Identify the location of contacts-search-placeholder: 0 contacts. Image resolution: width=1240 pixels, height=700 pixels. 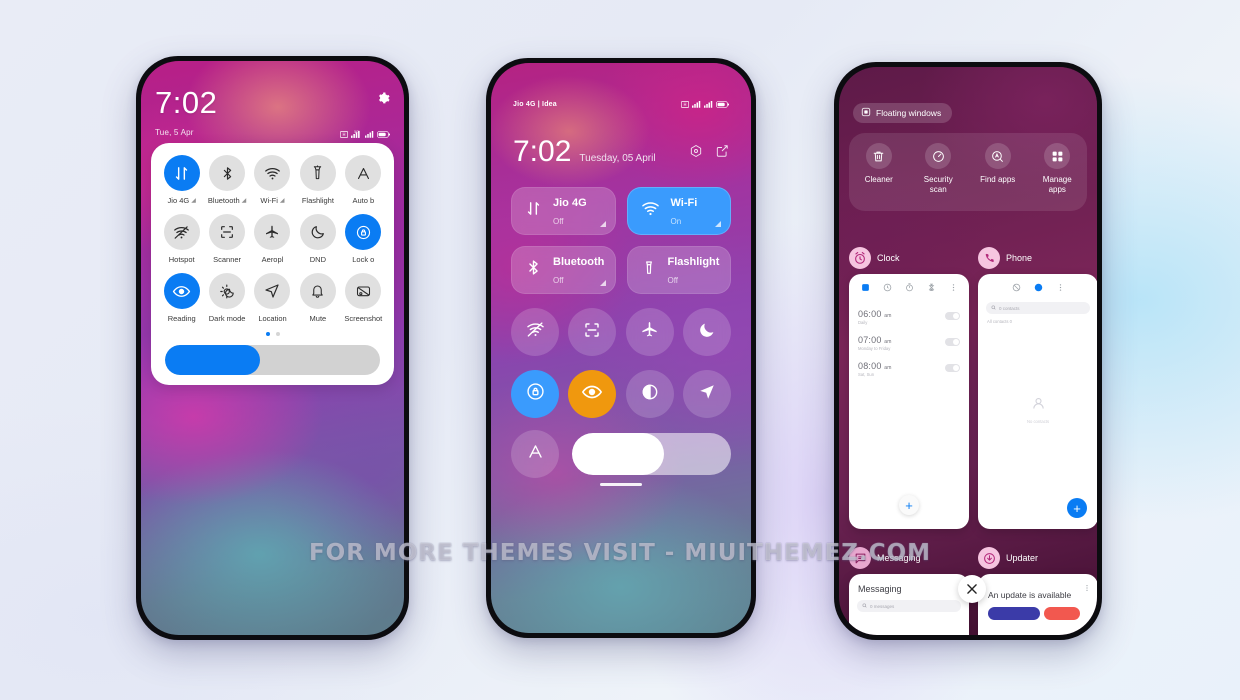
(1009, 308).